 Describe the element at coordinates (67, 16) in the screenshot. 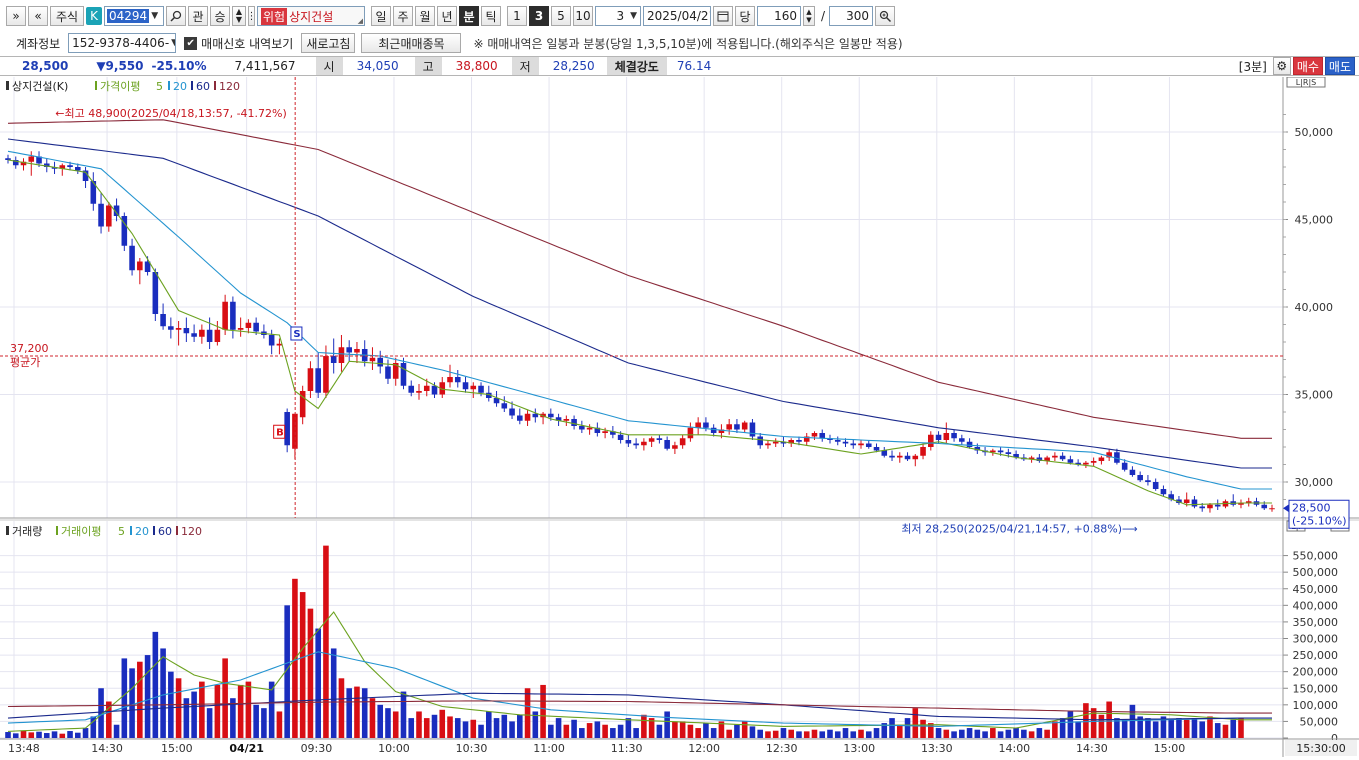

I see `market-select: 주식` at that location.